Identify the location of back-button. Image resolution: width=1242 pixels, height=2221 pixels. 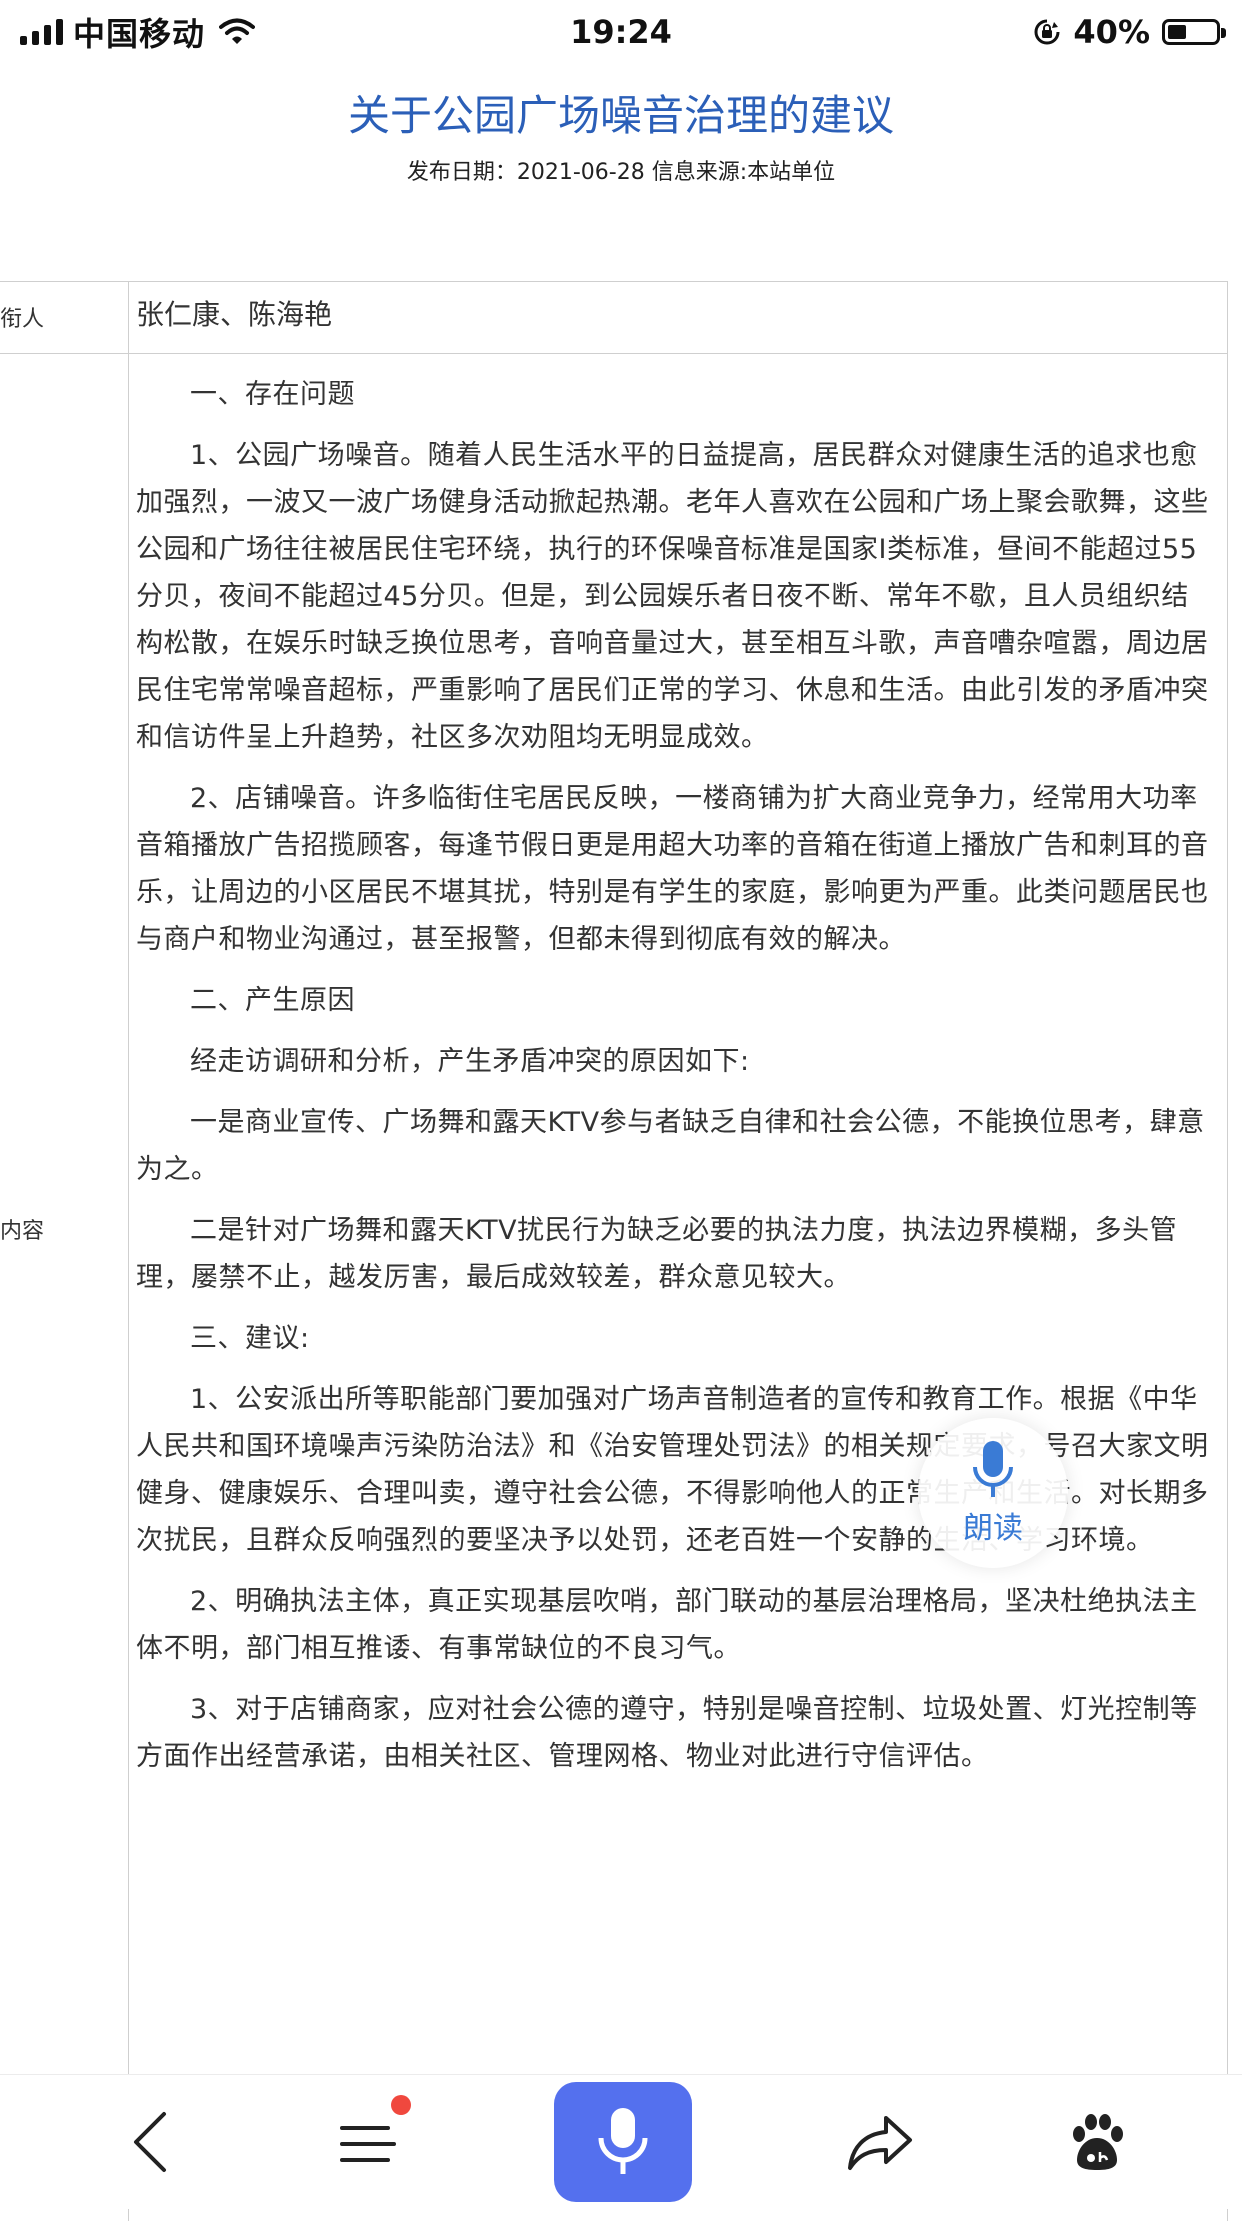
(150, 2142).